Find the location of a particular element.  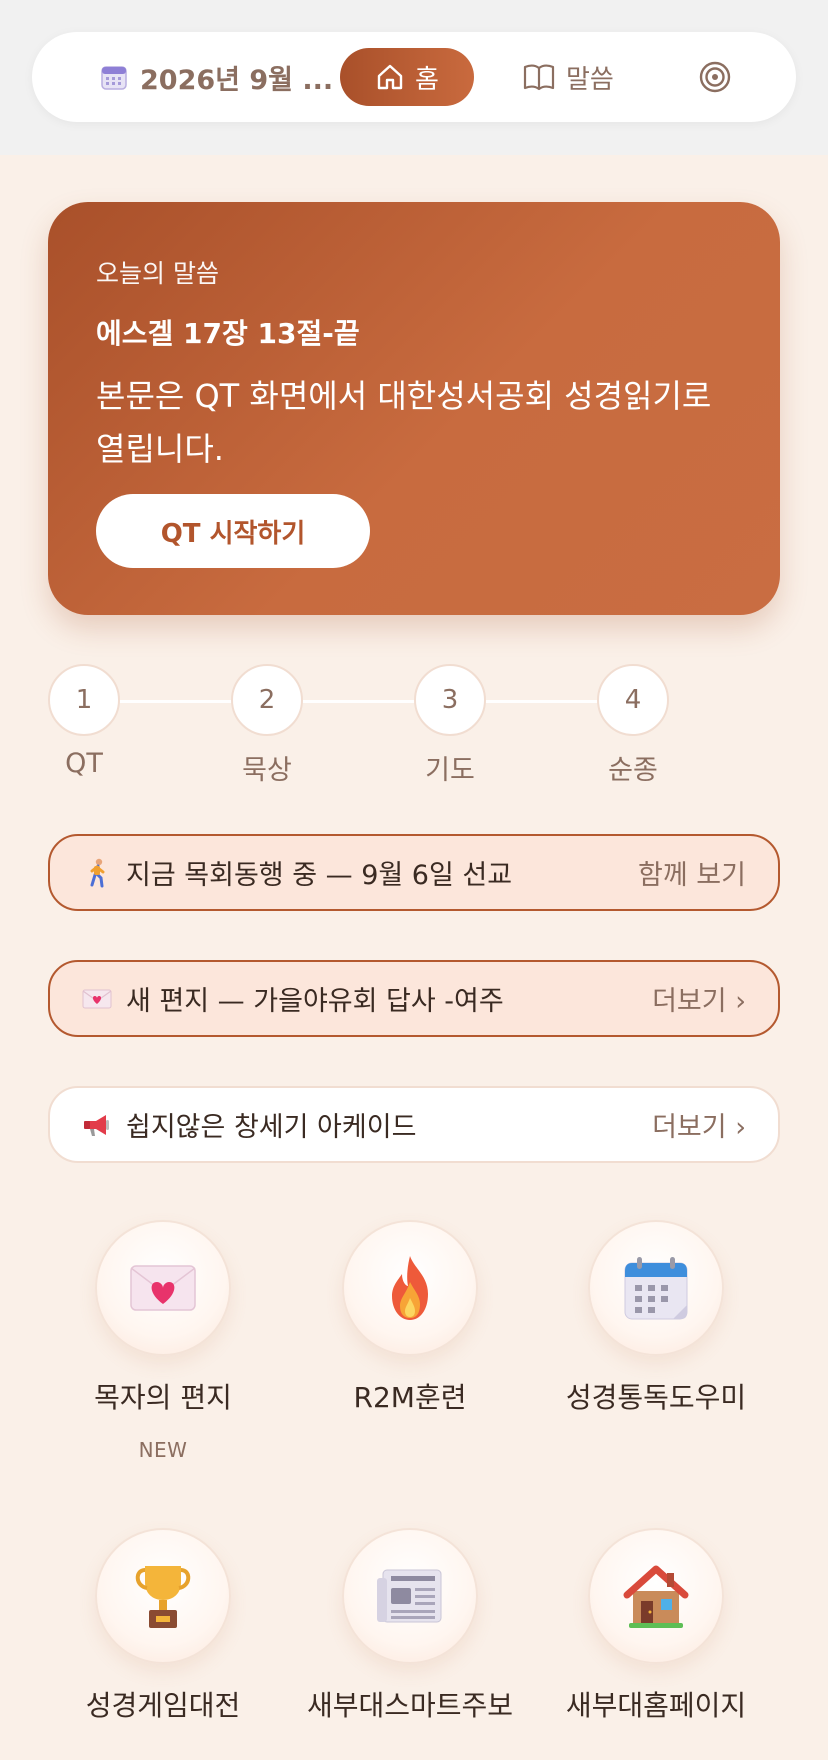

step-obedience: 4 순종 is located at coordinates (633, 725).